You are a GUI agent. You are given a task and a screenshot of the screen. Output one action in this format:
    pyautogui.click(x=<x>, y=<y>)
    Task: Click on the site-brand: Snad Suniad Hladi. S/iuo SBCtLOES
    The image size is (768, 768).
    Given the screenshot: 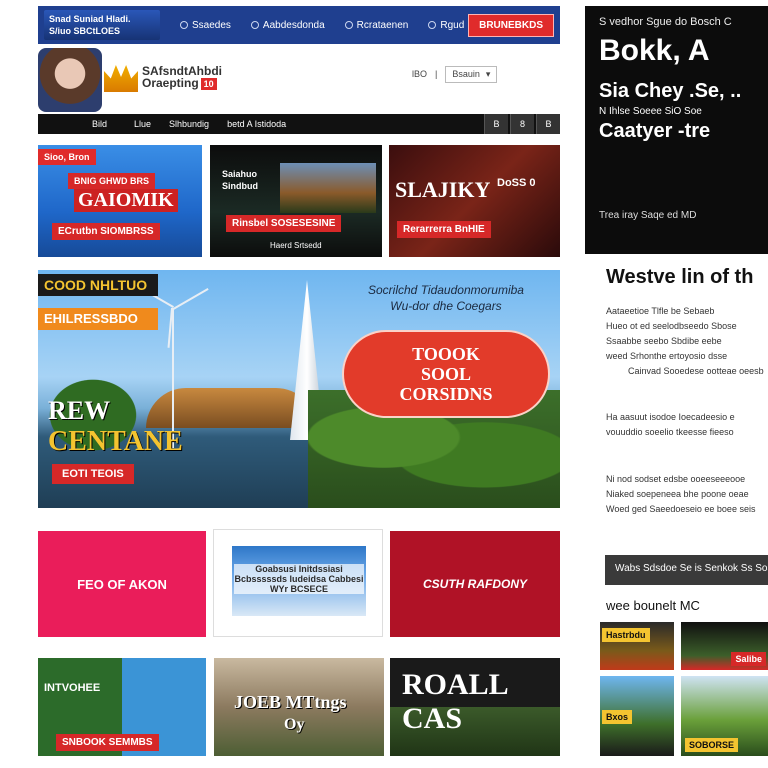 What is the action you would take?
    pyautogui.click(x=102, y=25)
    